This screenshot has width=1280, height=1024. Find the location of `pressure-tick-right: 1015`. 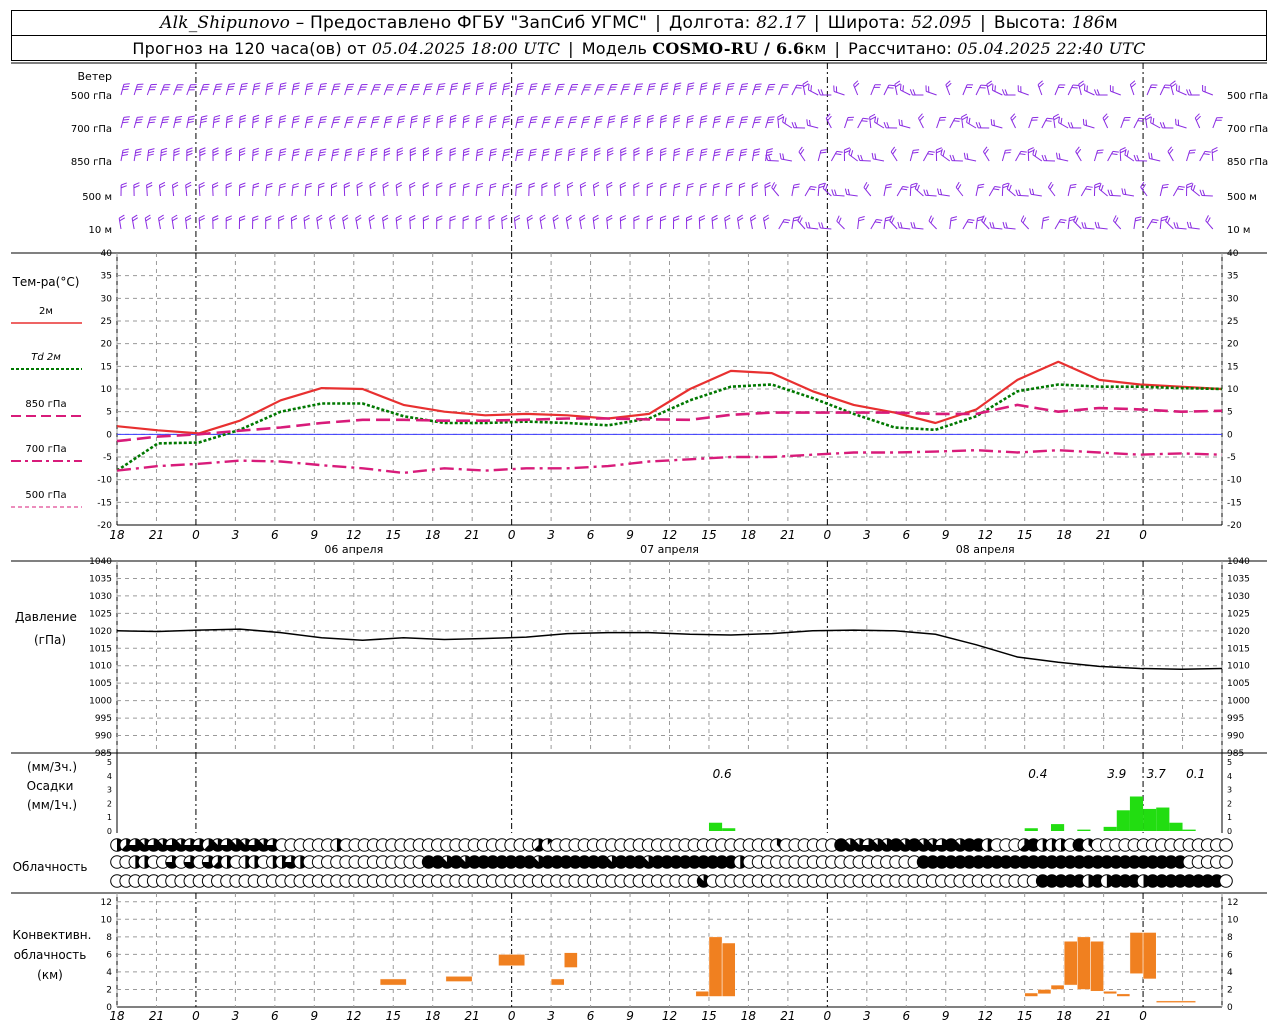

pressure-tick-right: 1015 is located at coordinates (1238, 649).